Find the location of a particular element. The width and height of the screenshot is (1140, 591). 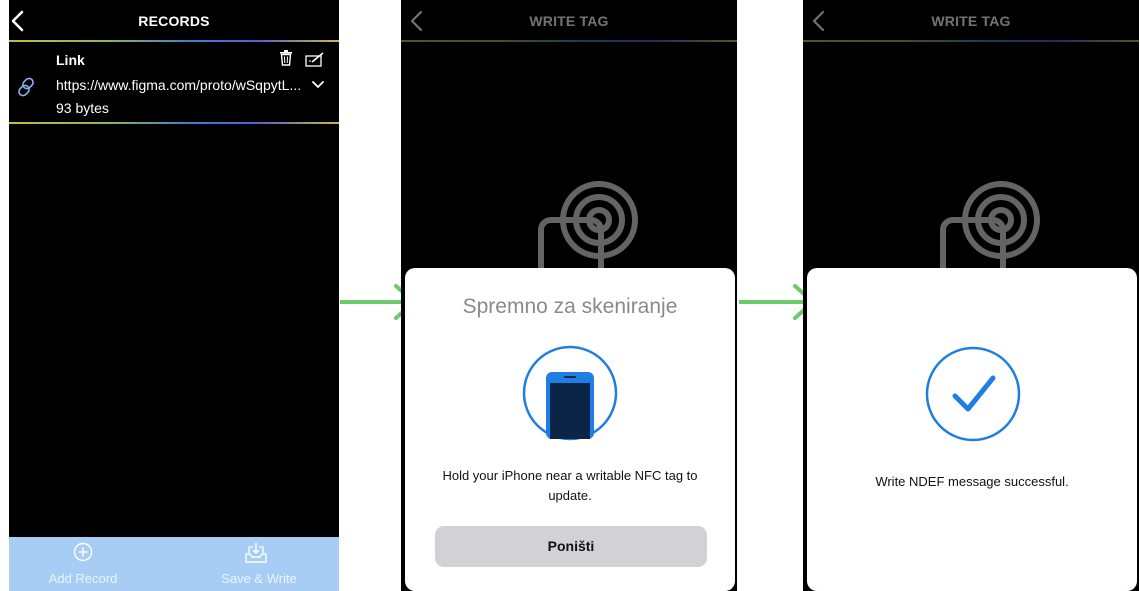

chevron-down-icon is located at coordinates (318, 85).